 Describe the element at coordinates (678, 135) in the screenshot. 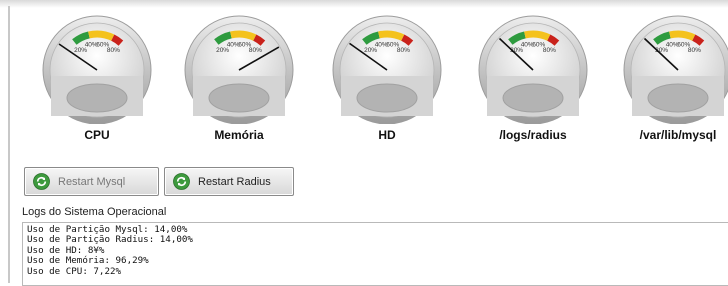

I see `gauge-label-var-lib-mysql: /var/lib/mysql` at that location.